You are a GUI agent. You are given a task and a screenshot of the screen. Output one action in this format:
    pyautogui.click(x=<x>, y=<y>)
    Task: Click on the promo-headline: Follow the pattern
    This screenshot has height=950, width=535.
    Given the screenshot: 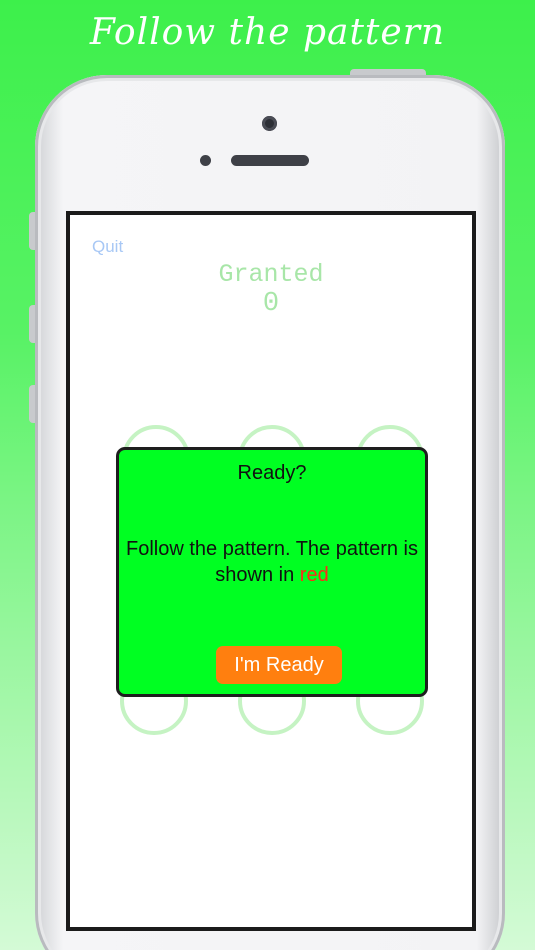 What is the action you would take?
    pyautogui.click(x=267, y=32)
    